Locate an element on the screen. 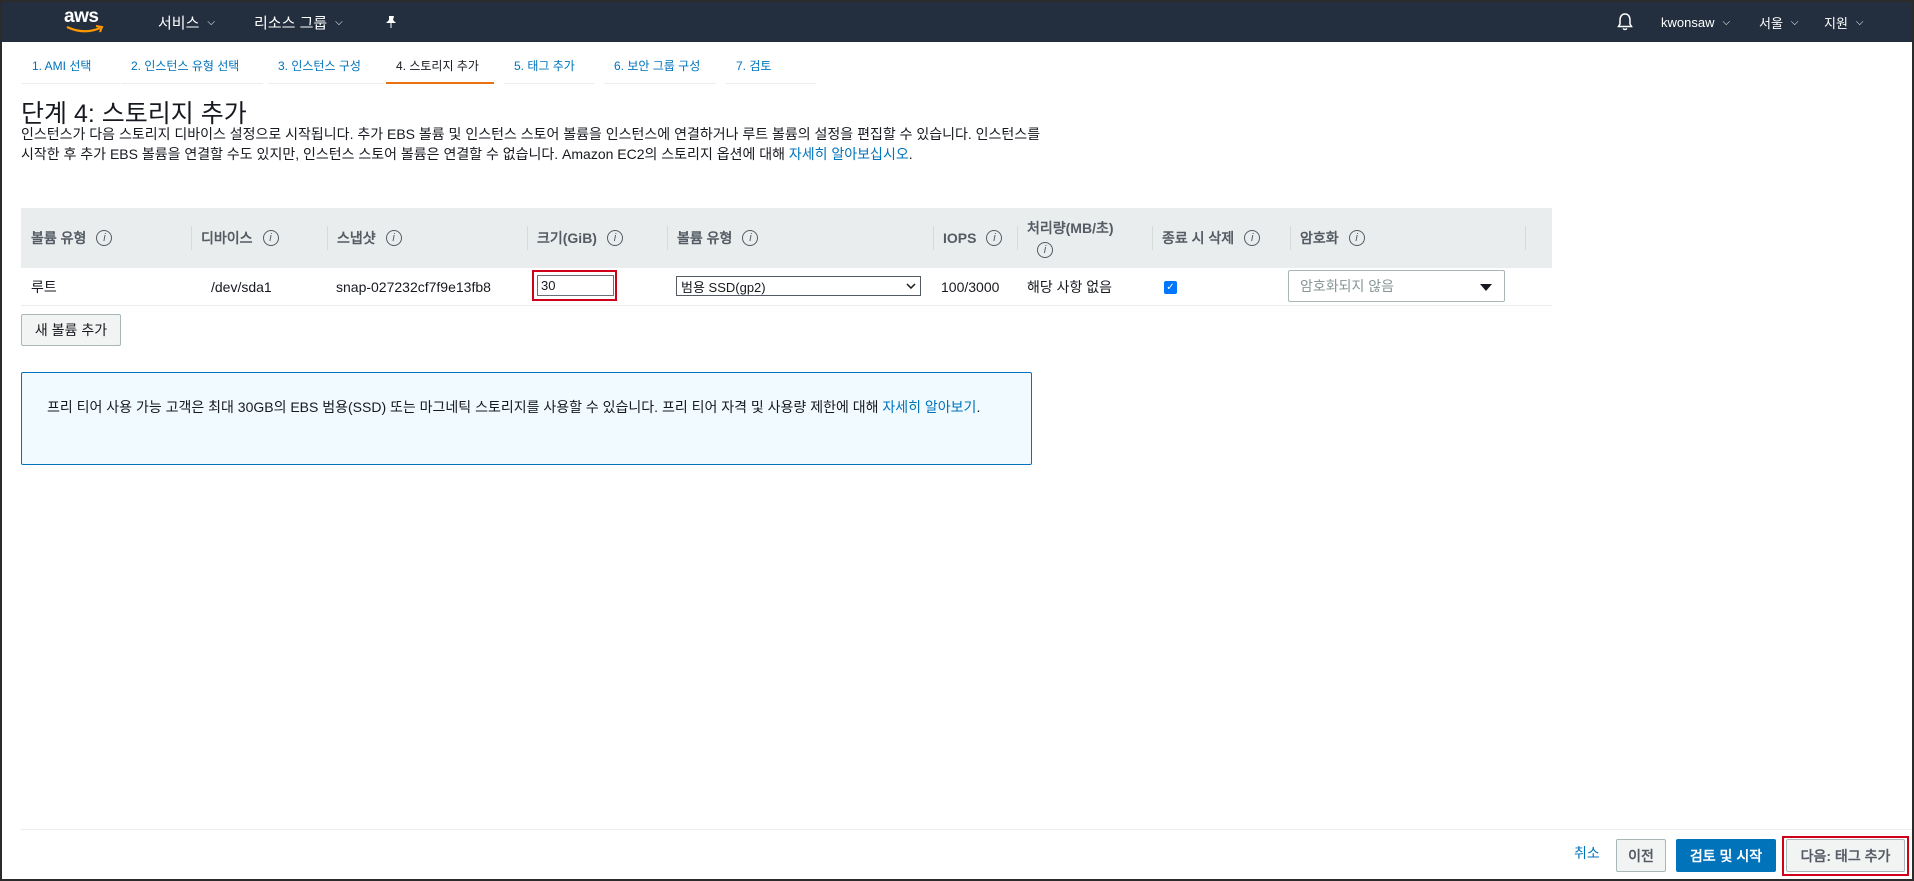 This screenshot has width=1914, height=881. region-menu: 서울 ⌵ is located at coordinates (1779, 22).